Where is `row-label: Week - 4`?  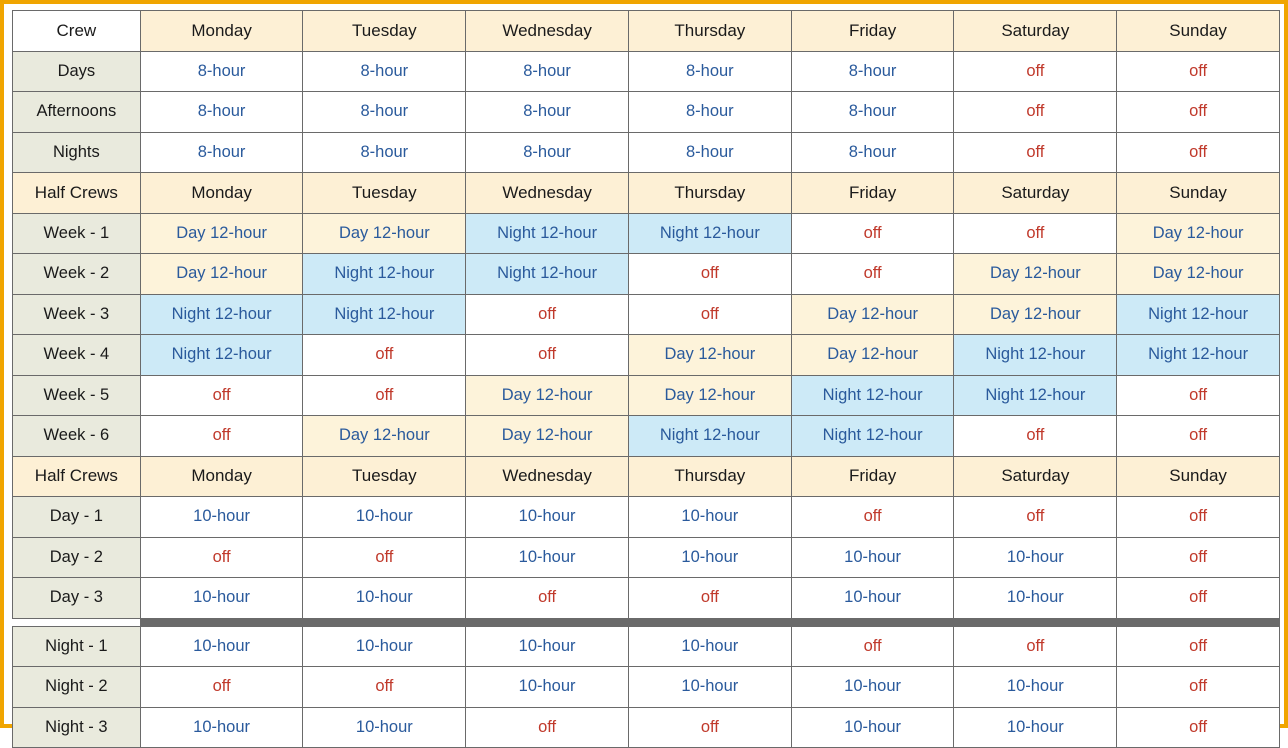
row-label: Week - 4 is located at coordinates (76, 355).